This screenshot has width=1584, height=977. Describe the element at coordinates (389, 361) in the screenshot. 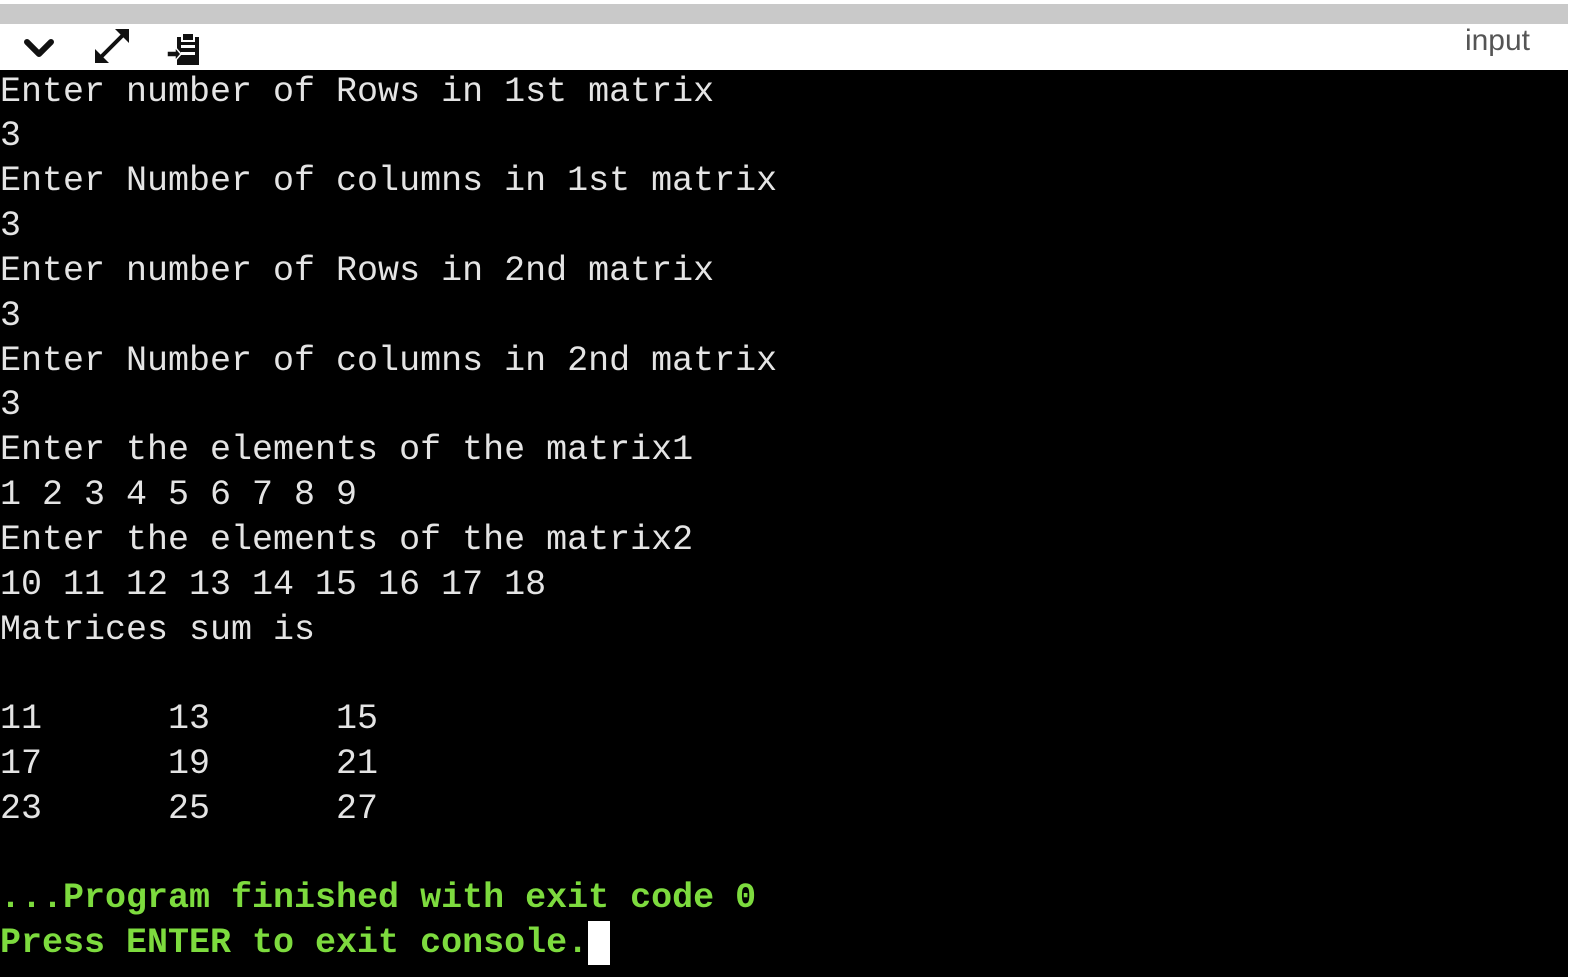

I see `console-line: Enter Number of columns in 2nd matrix` at that location.